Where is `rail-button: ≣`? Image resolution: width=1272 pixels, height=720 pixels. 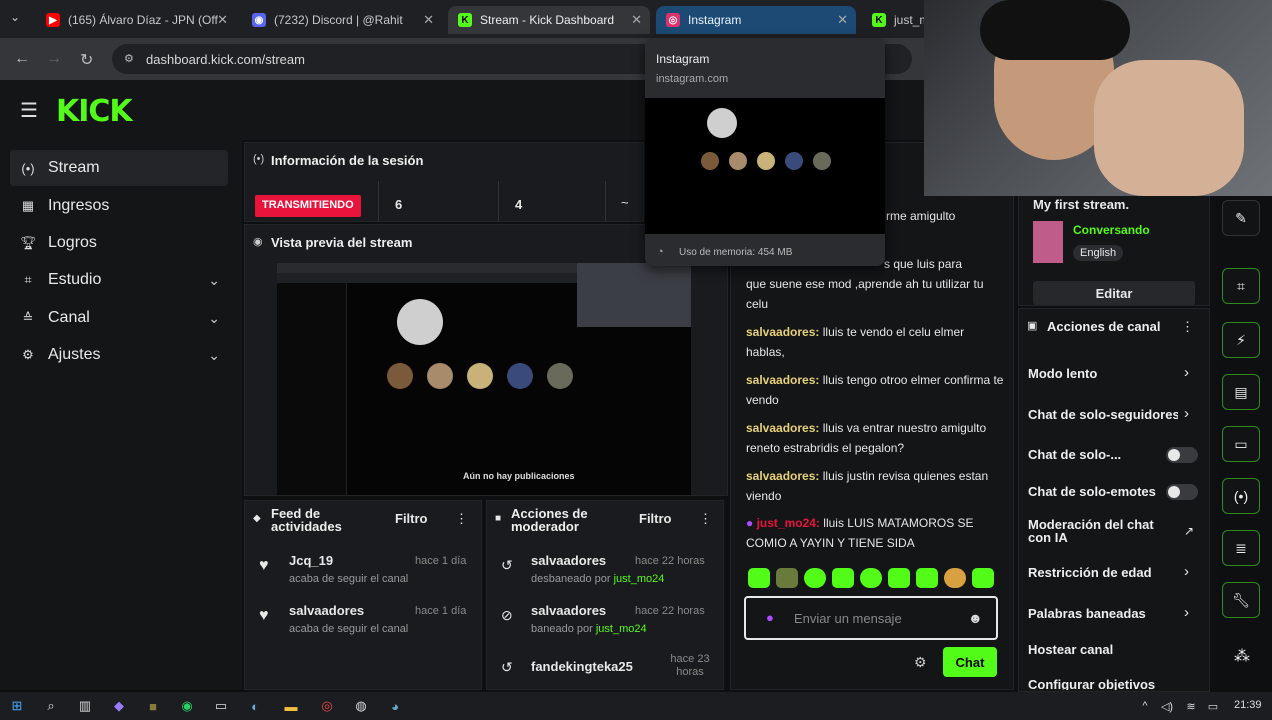 rail-button: ≣ is located at coordinates (1241, 548).